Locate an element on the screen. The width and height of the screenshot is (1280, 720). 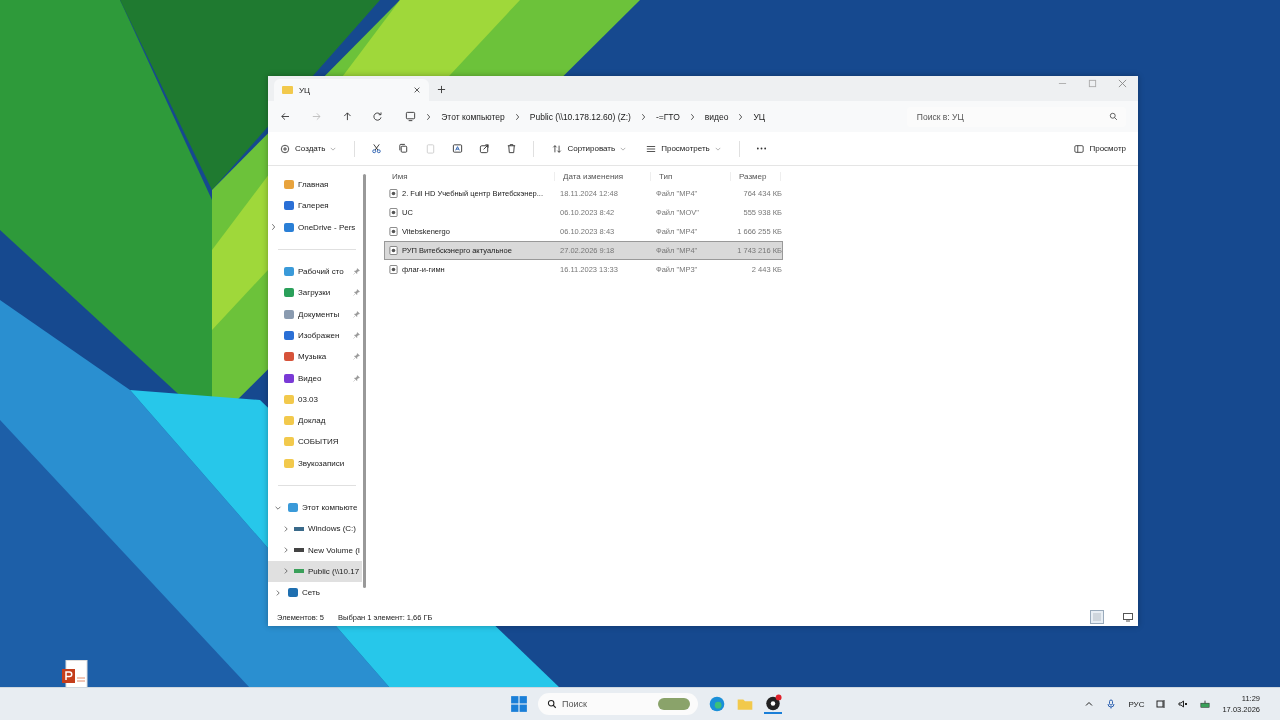
back-icon is located at coordinates (285, 116).